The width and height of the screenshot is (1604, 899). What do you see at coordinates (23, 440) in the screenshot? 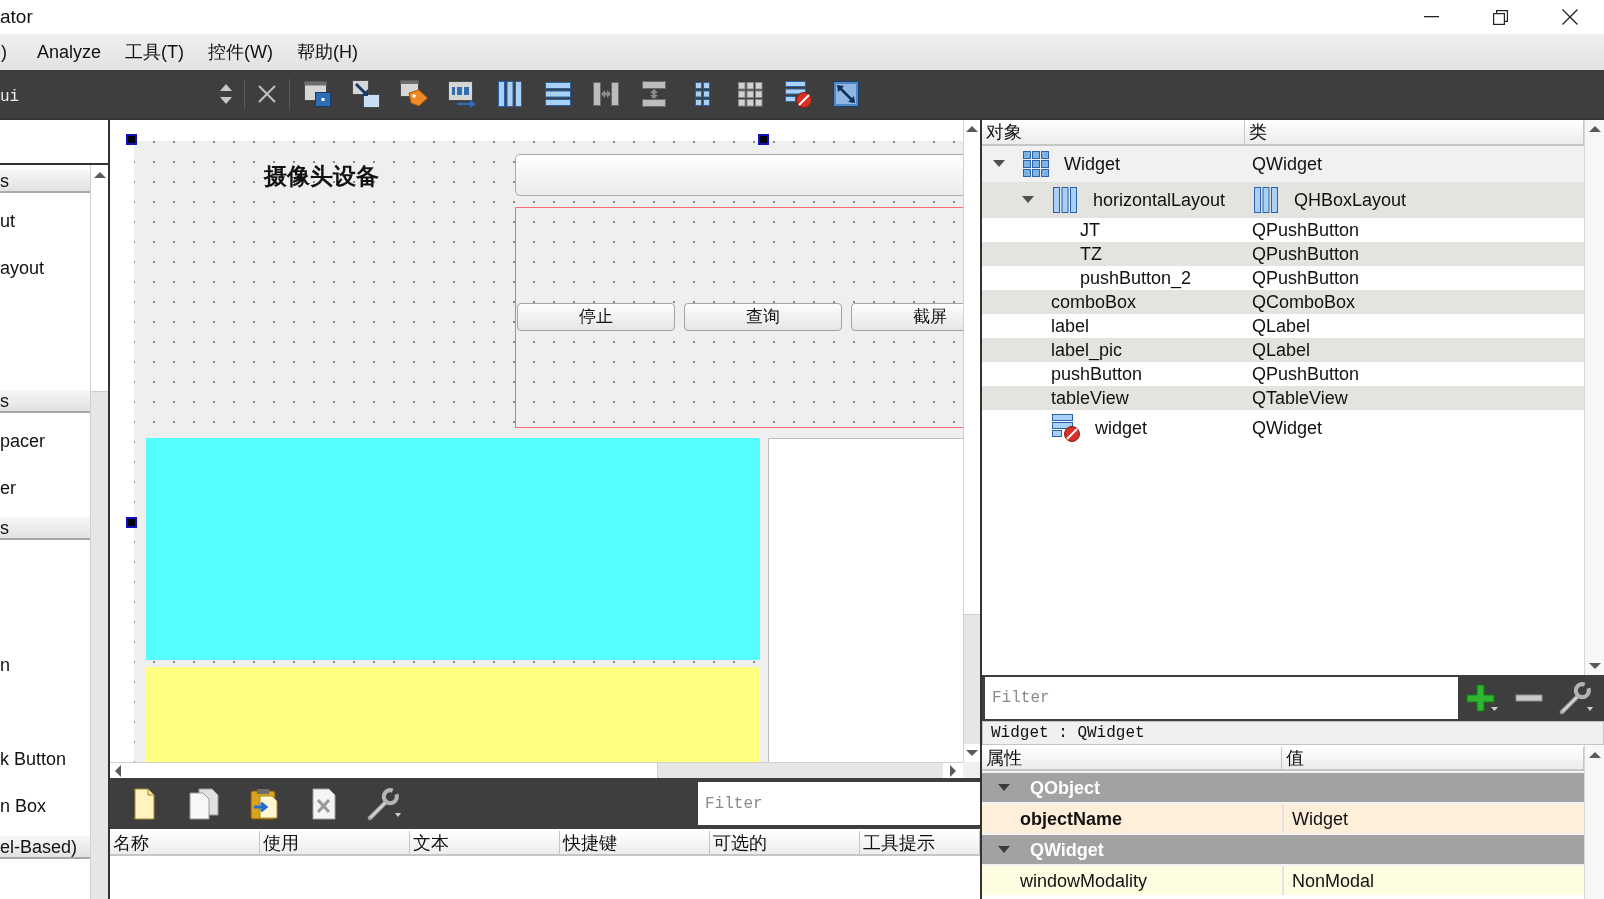
I see `widget-box-item: pacer` at bounding box center [23, 440].